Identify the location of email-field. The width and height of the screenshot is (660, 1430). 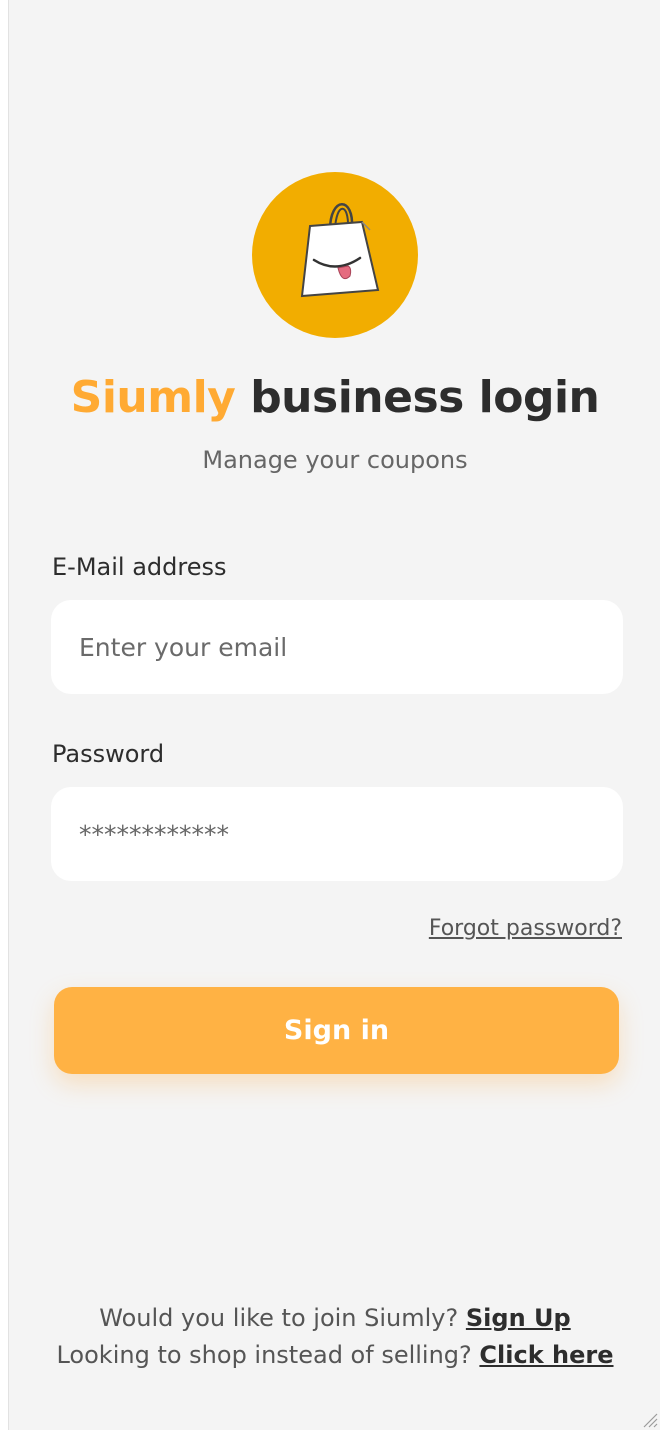
(337, 647).